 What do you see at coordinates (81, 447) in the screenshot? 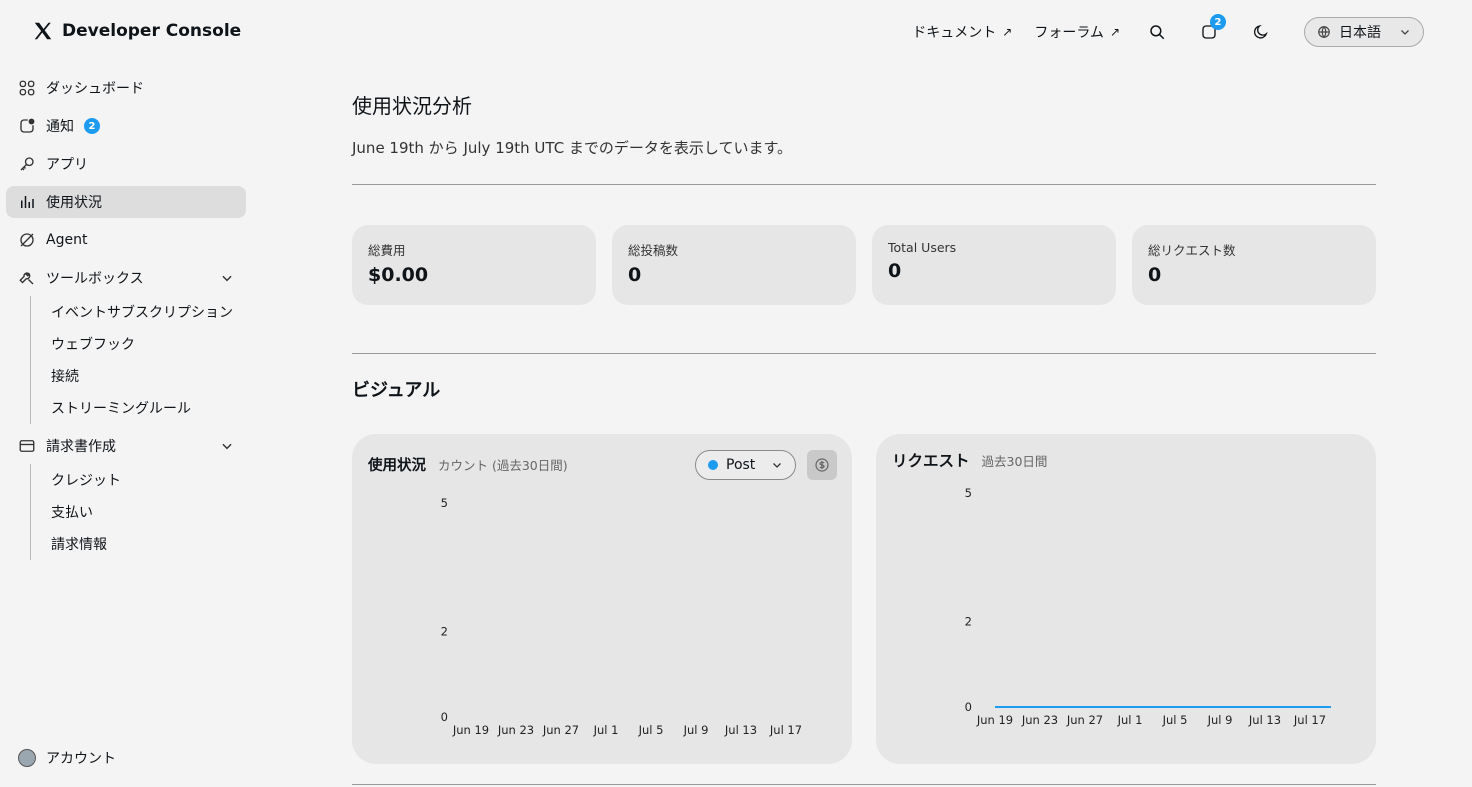
I see `sidebar-item-label: 請求書作成` at bounding box center [81, 447].